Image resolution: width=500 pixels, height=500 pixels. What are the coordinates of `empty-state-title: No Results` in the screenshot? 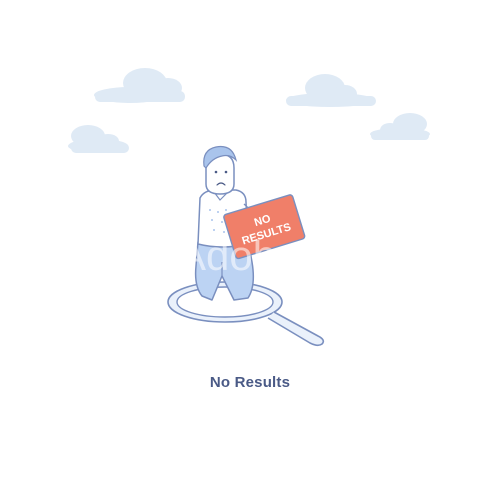 It's located at (250, 382).